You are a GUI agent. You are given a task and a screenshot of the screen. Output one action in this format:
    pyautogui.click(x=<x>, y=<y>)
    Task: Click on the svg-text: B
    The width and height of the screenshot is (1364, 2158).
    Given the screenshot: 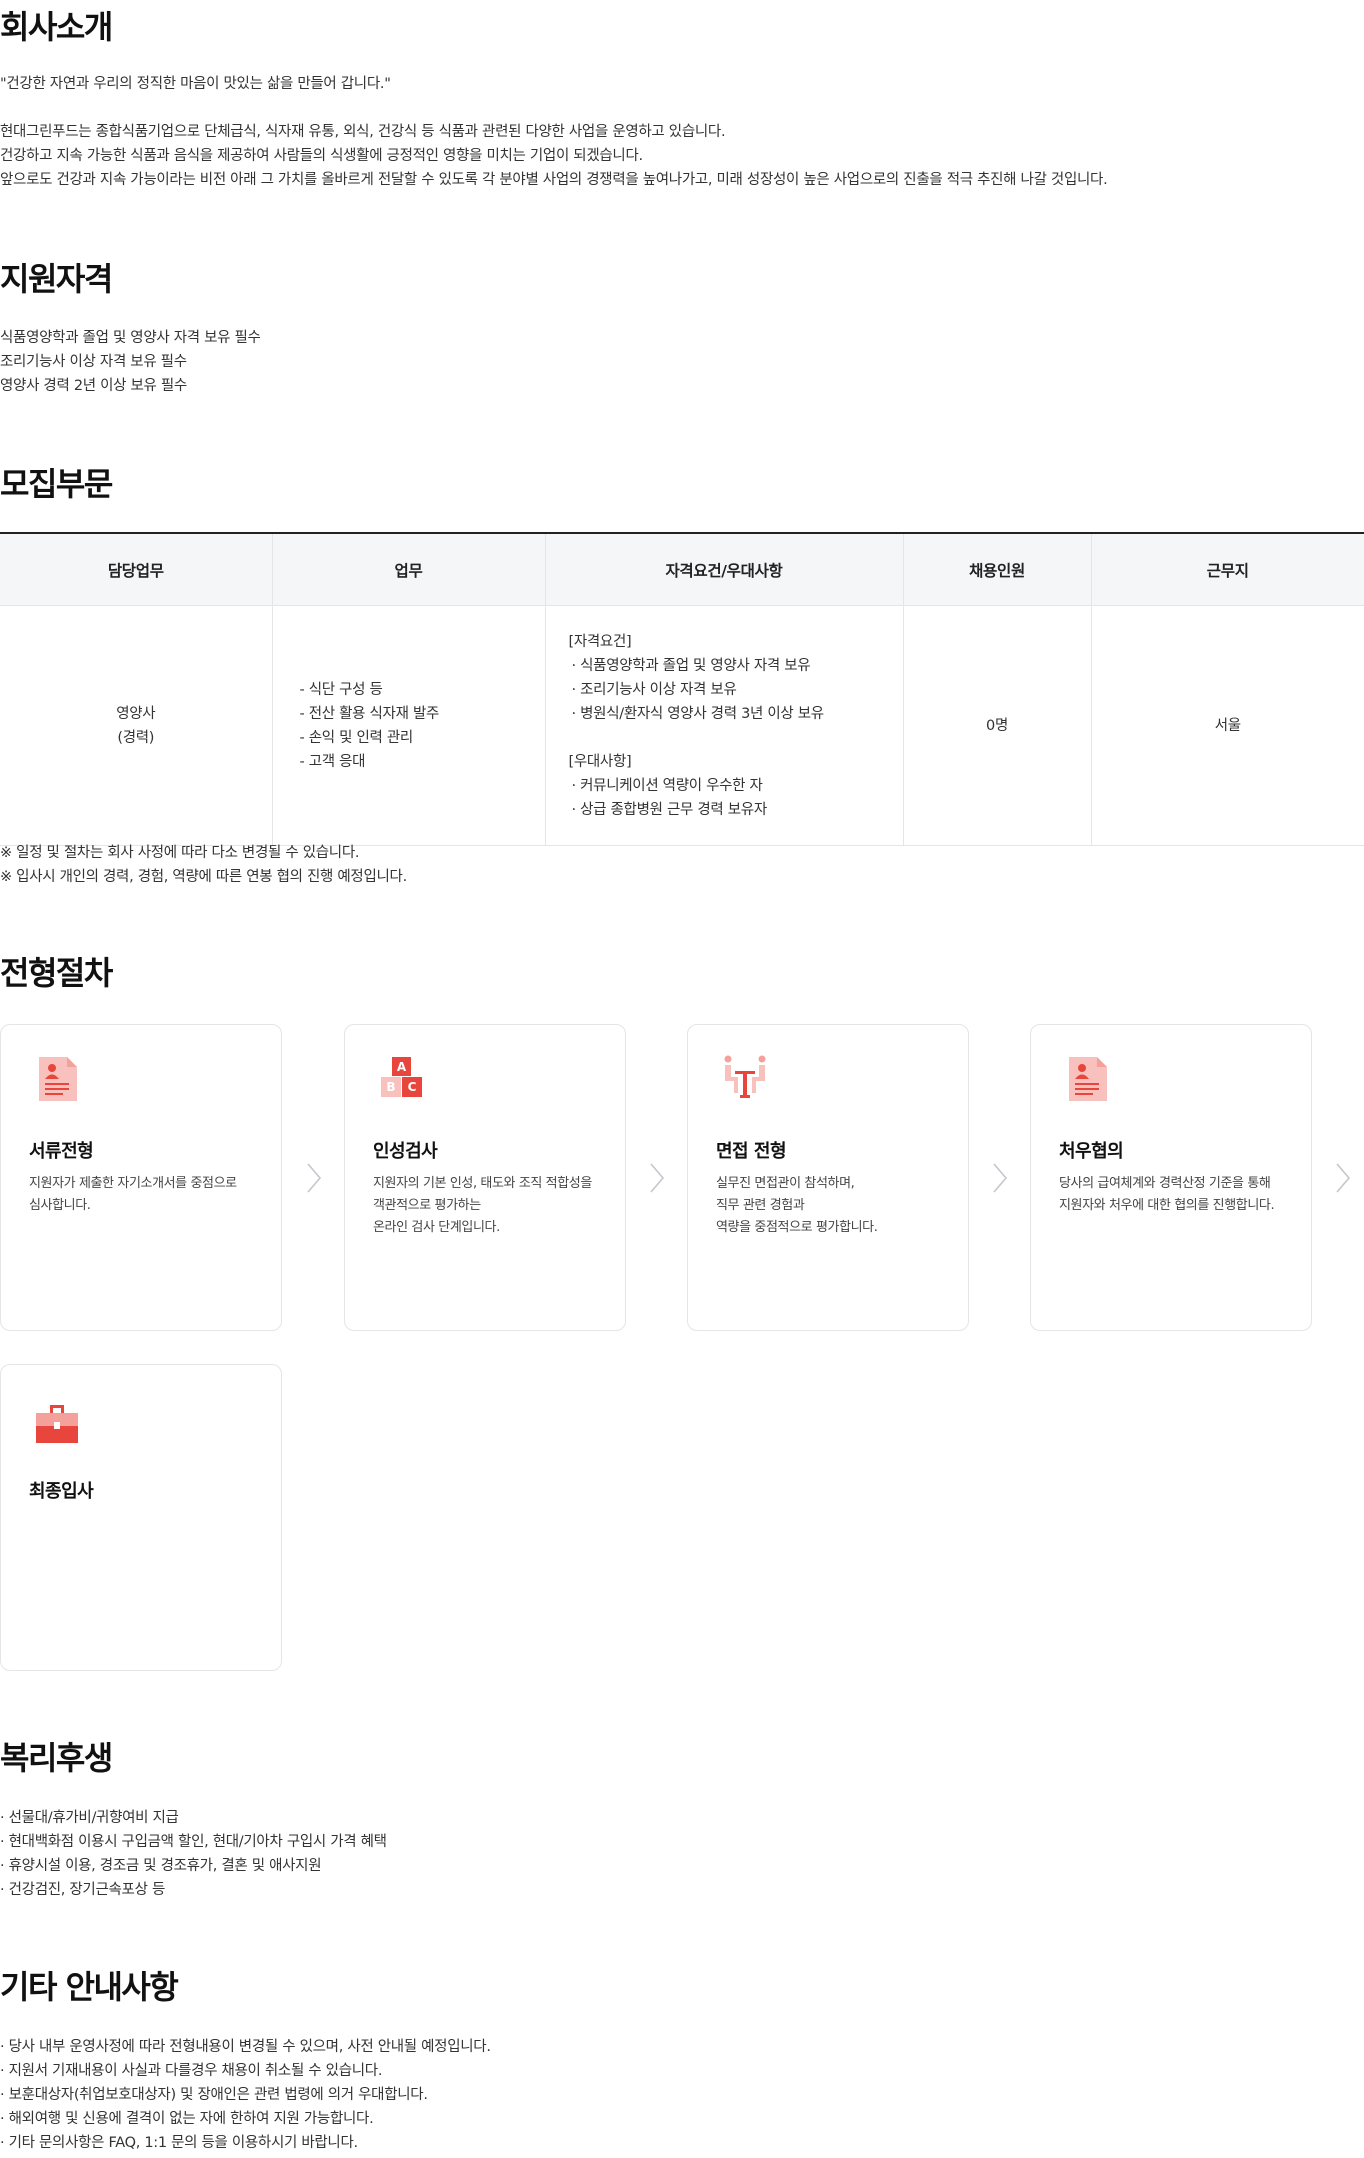 What is the action you would take?
    pyautogui.click(x=390, y=1087)
    